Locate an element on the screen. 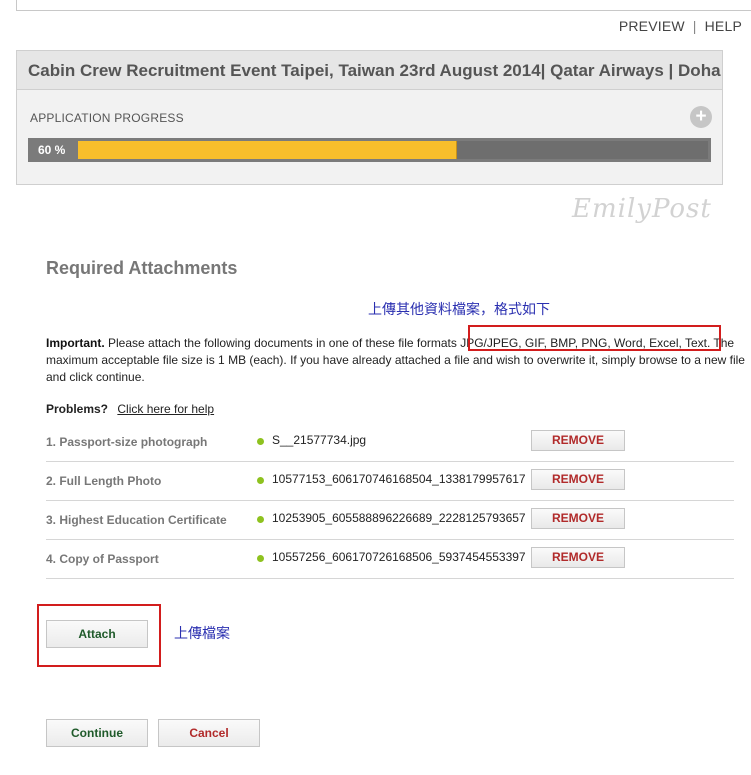  progress-track is located at coordinates (393, 150).